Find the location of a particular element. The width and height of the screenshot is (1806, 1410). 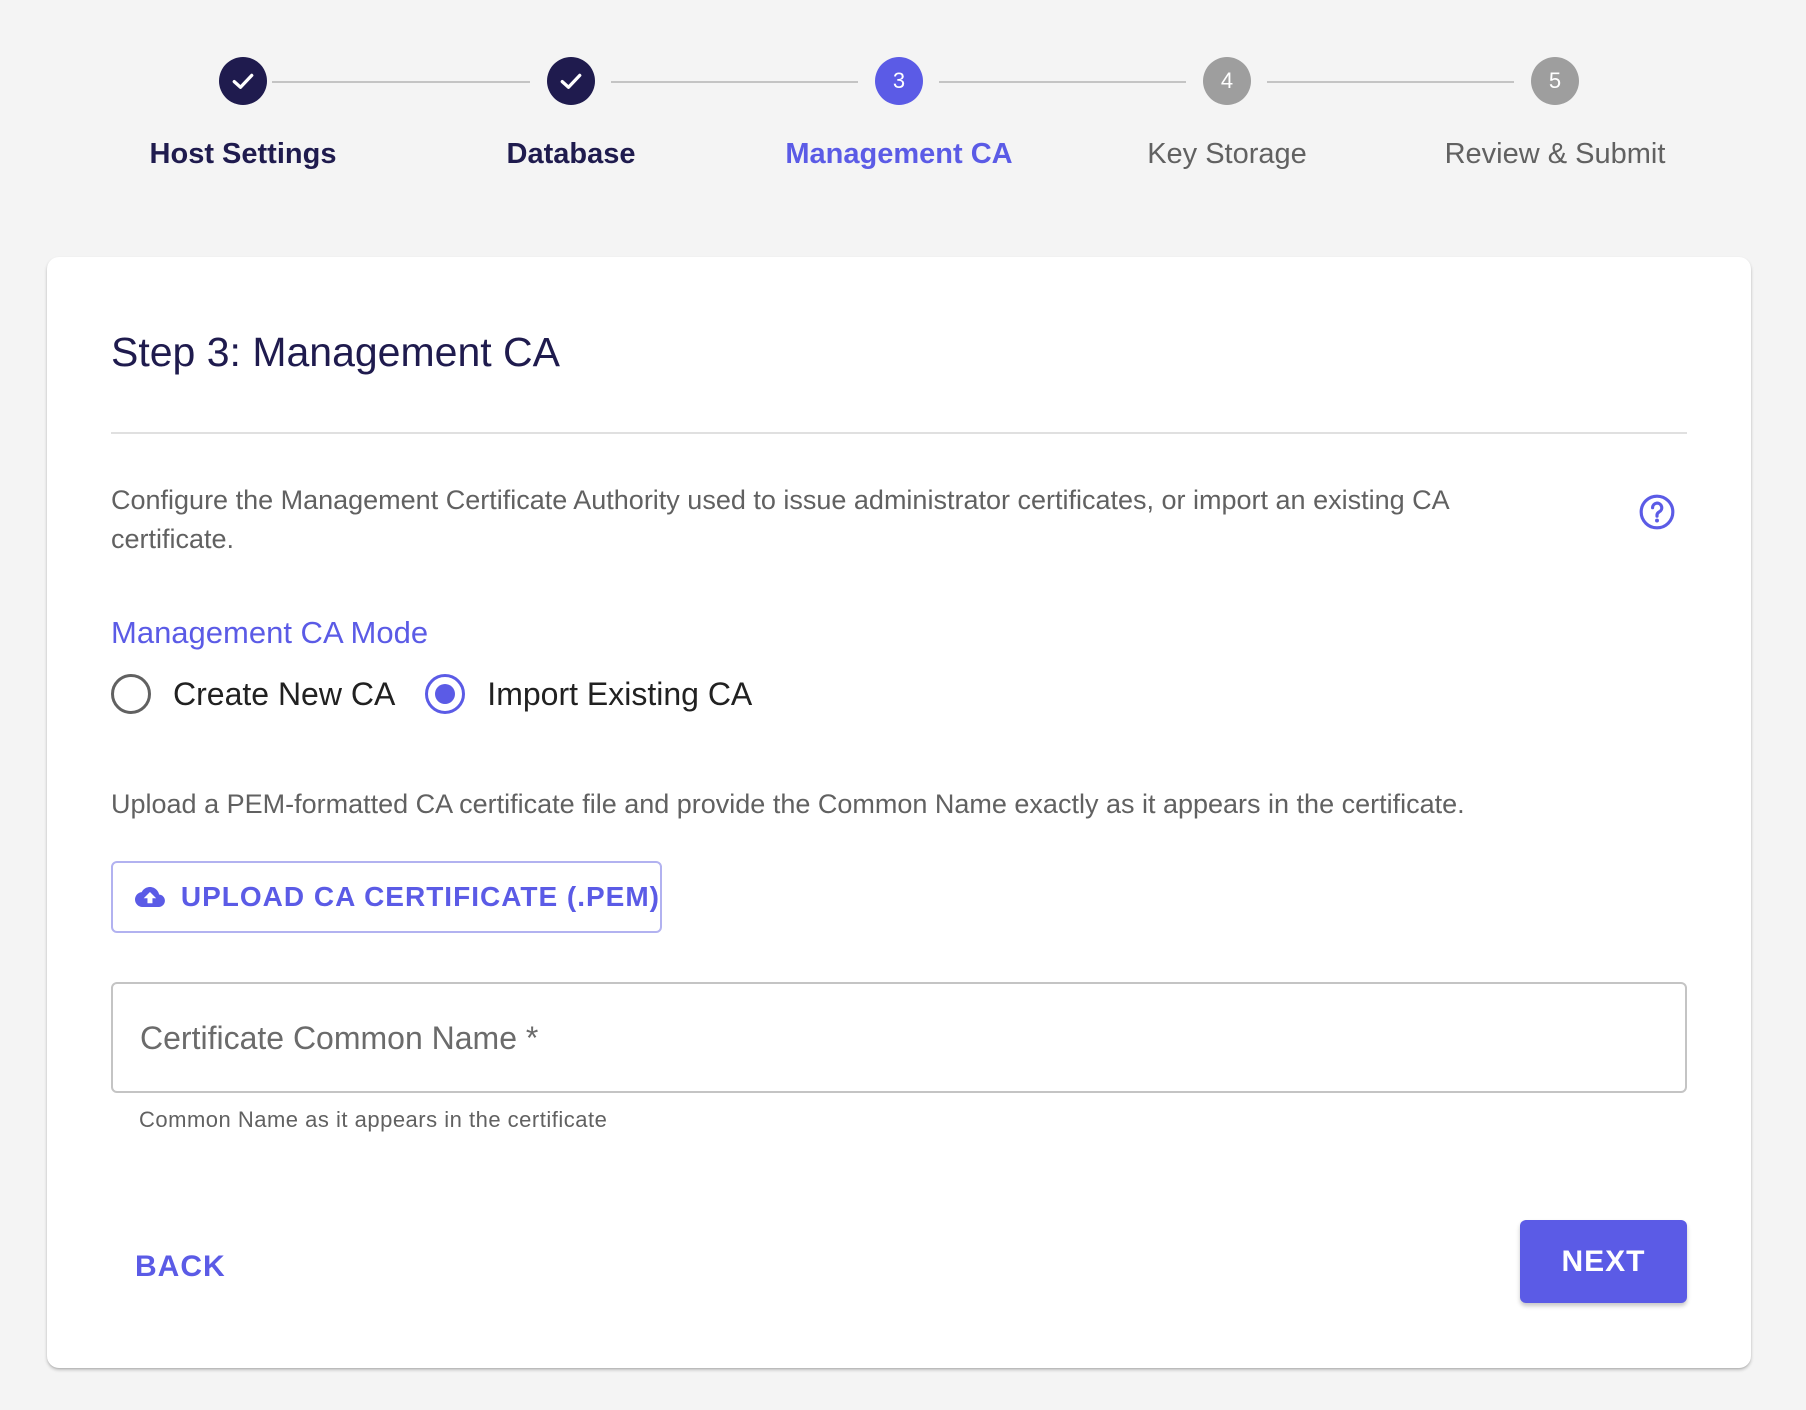

upload-certificate-button: UPLOAD CA CERTIFICATE (.PEM) is located at coordinates (386, 897).